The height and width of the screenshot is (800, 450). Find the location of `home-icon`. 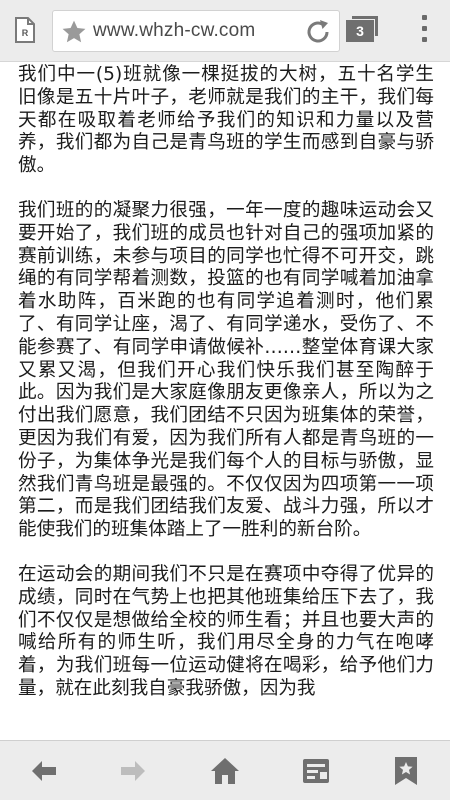

home-icon is located at coordinates (225, 771).